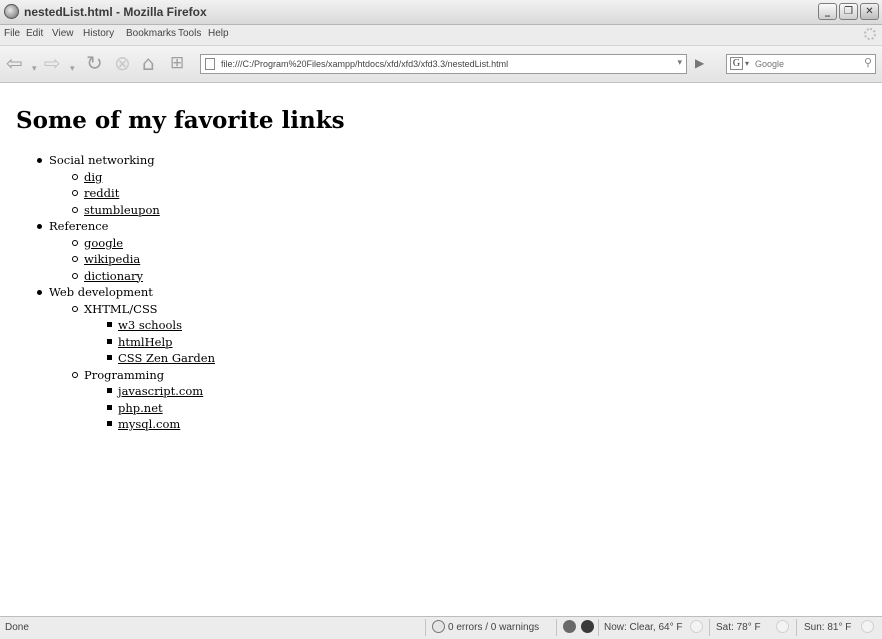  Describe the element at coordinates (145, 342) in the screenshot. I see `link-htmlhelp: htmlHelp` at that location.